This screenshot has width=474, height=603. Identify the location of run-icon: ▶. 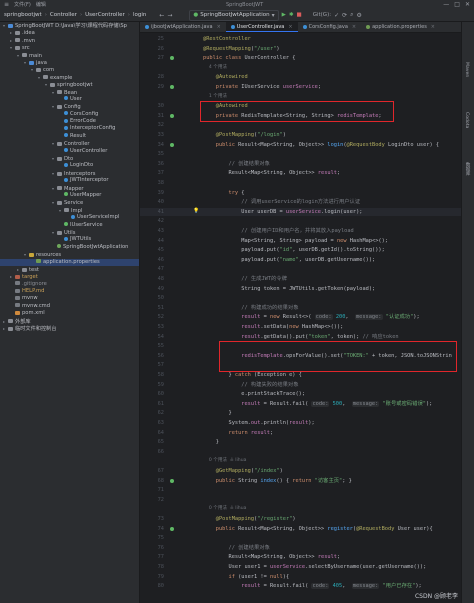
(284, 15).